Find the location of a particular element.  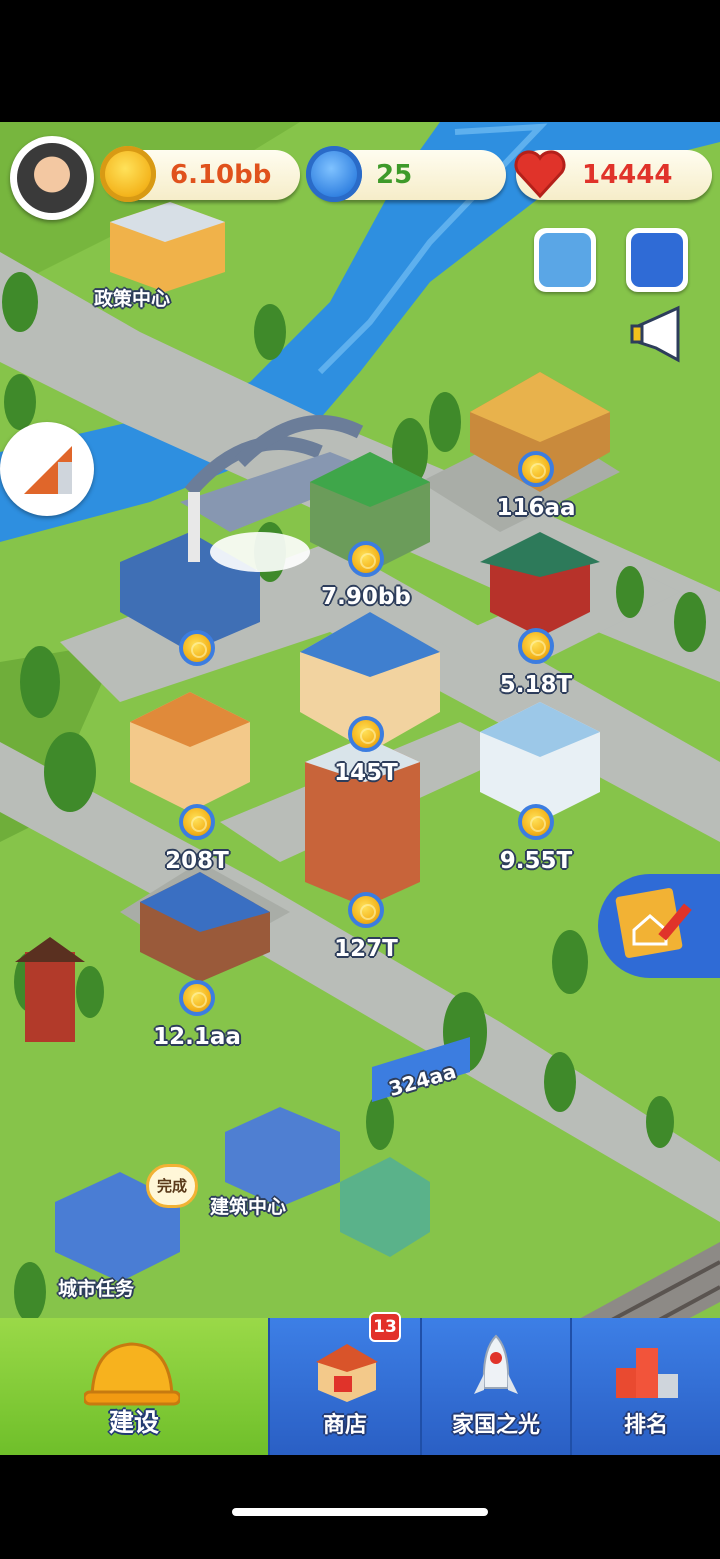

avatar-image is located at coordinates (52, 178).